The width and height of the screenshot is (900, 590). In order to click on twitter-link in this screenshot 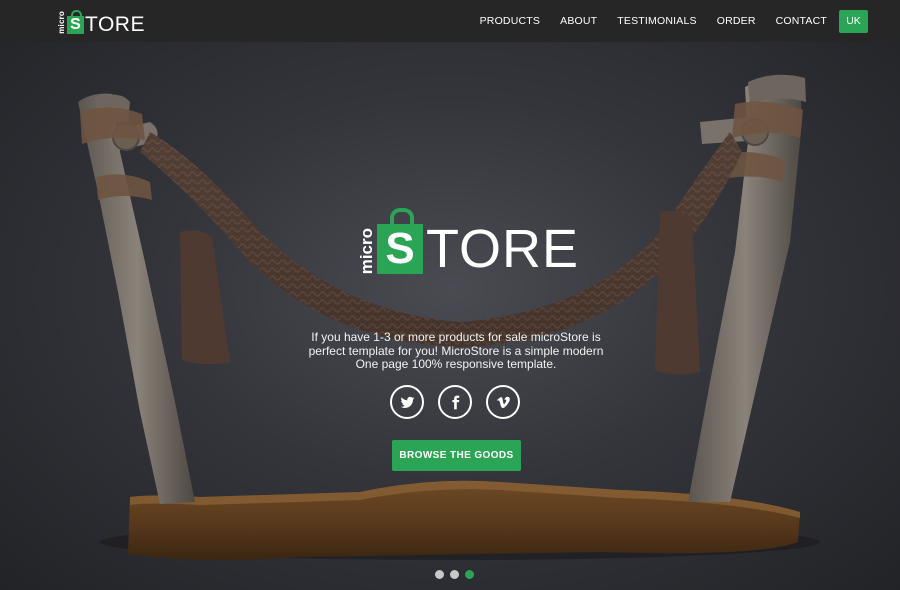, I will do `click(407, 402)`.